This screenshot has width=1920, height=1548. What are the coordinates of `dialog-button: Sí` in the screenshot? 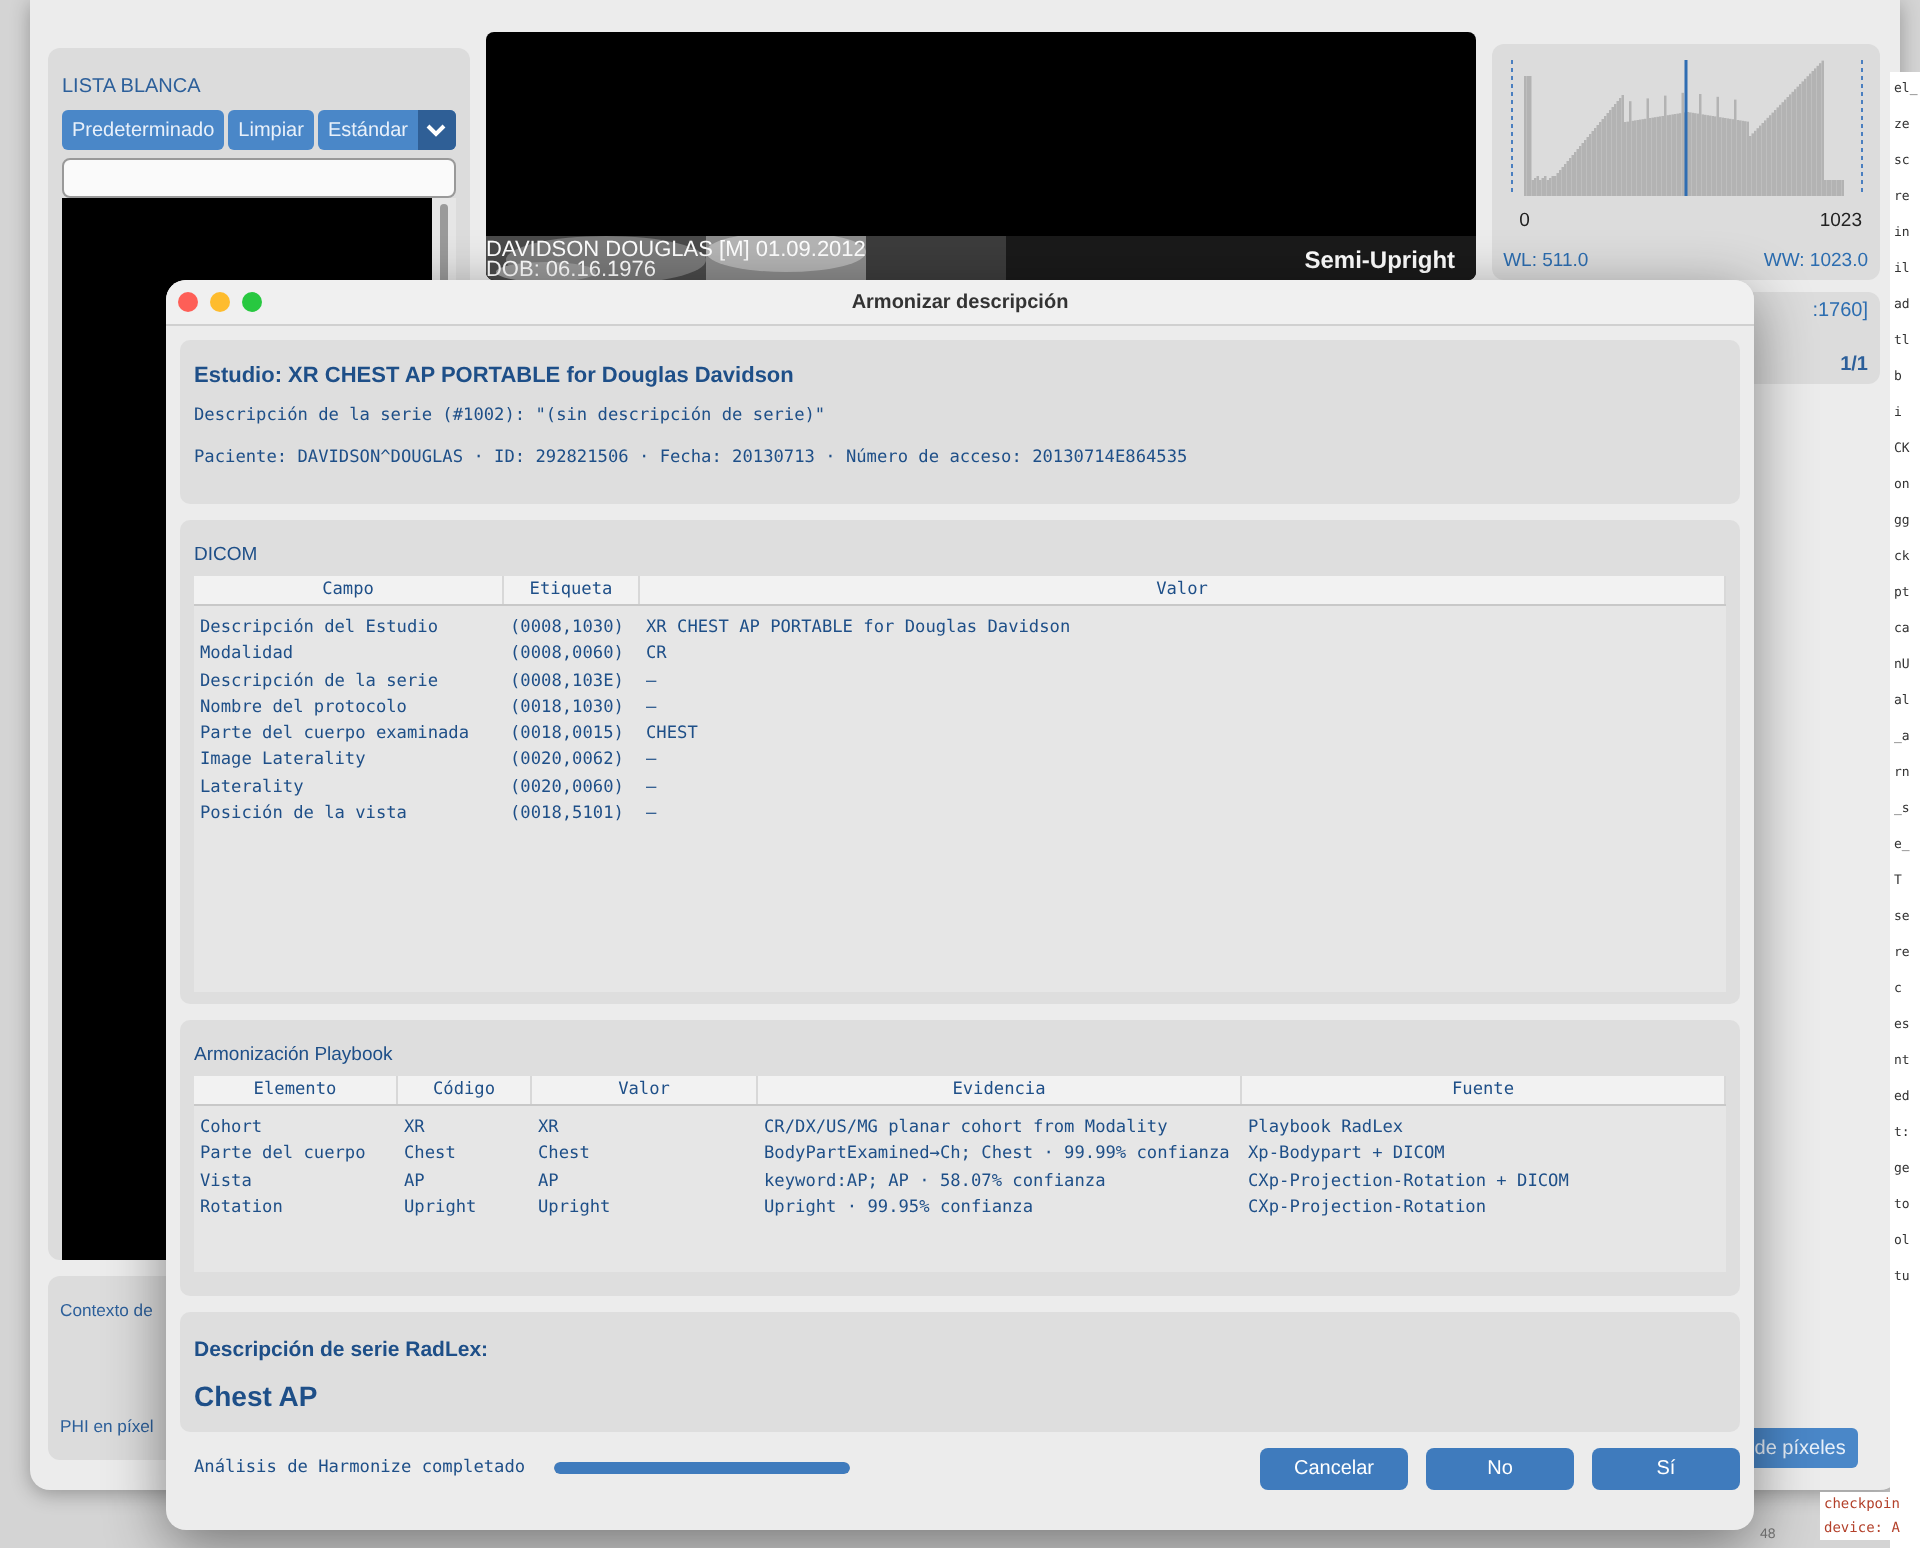 It's located at (1666, 1468).